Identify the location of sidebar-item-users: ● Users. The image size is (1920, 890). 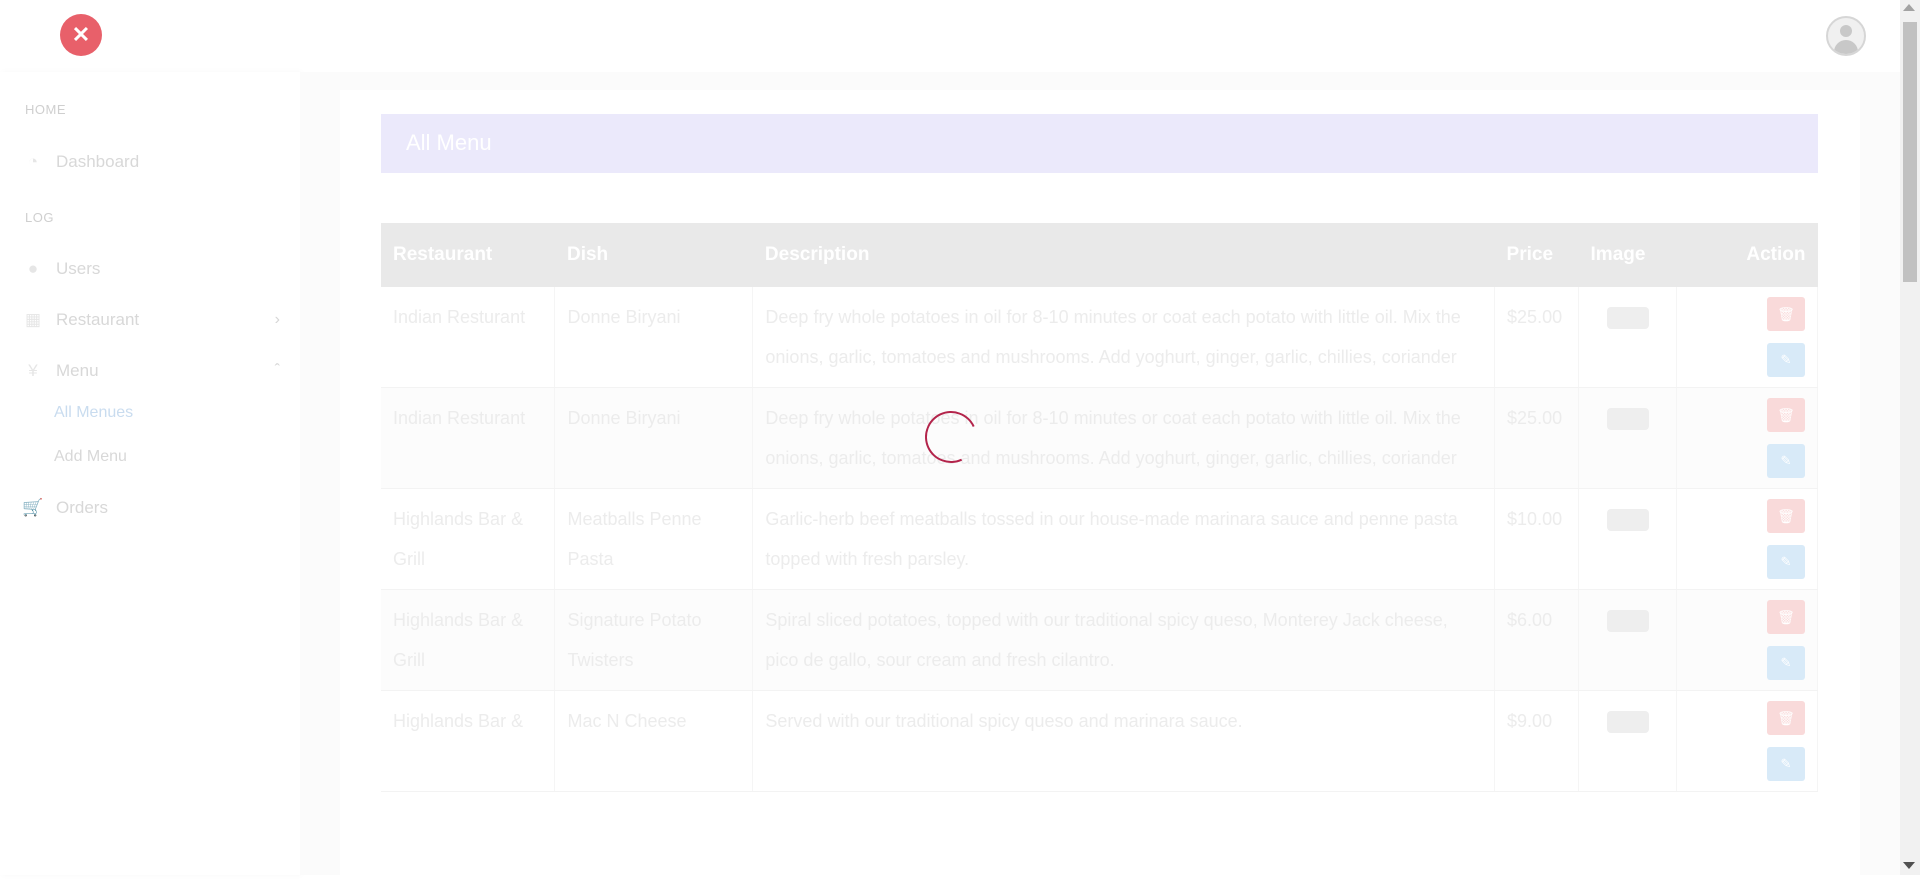
(157, 269).